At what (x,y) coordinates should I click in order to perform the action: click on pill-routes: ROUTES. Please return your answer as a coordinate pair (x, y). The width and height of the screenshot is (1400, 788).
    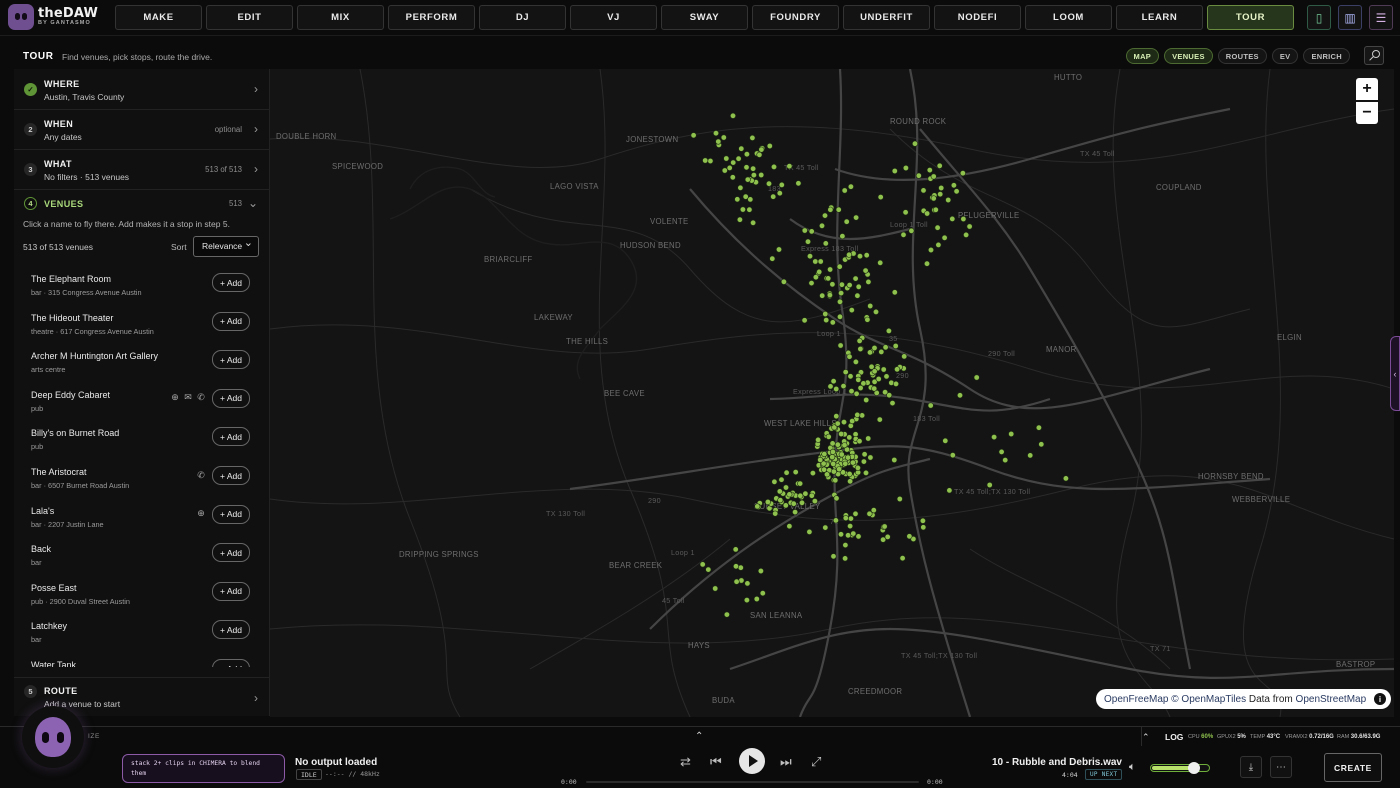
    Looking at the image, I should click on (1242, 56).